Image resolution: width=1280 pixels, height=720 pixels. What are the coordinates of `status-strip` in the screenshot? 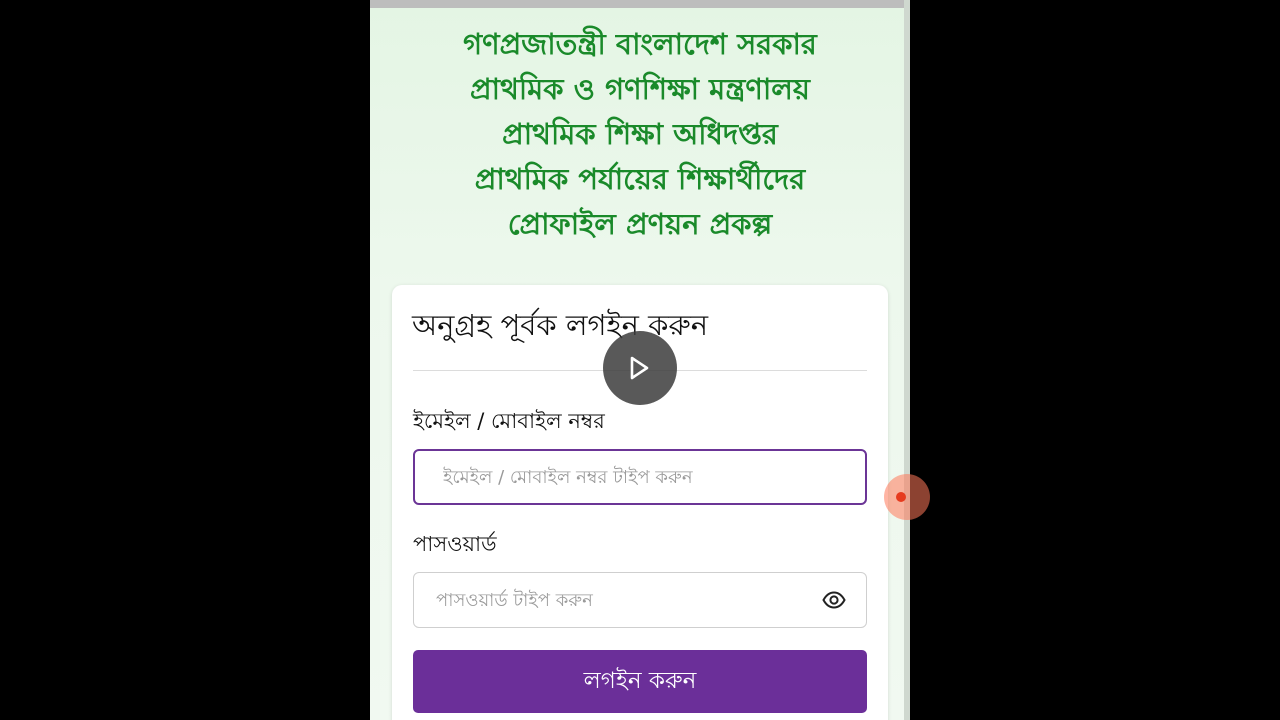 It's located at (640, 4).